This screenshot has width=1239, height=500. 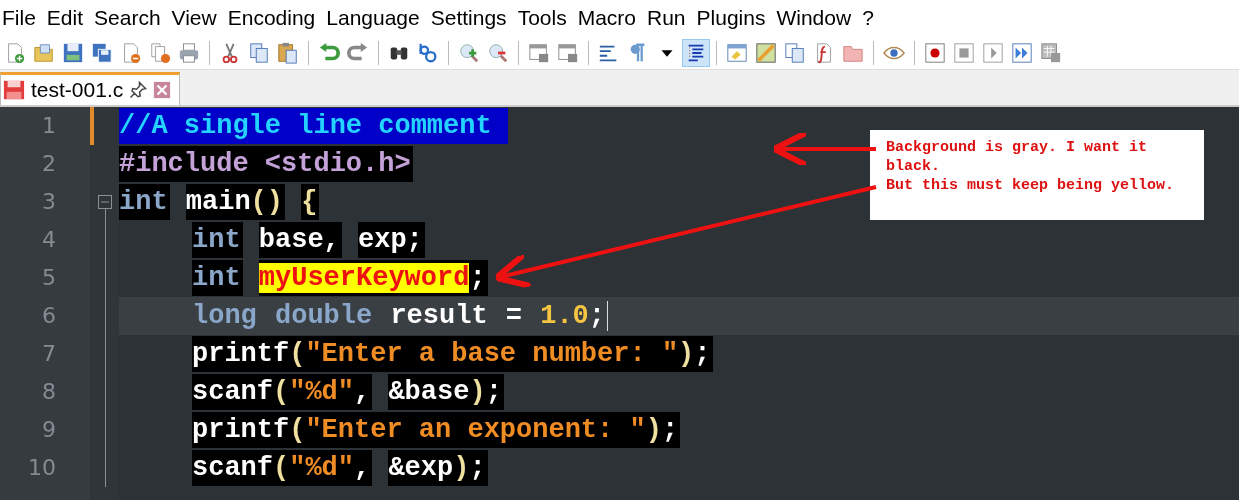 I want to click on menu-item: Window, so click(x=814, y=18).